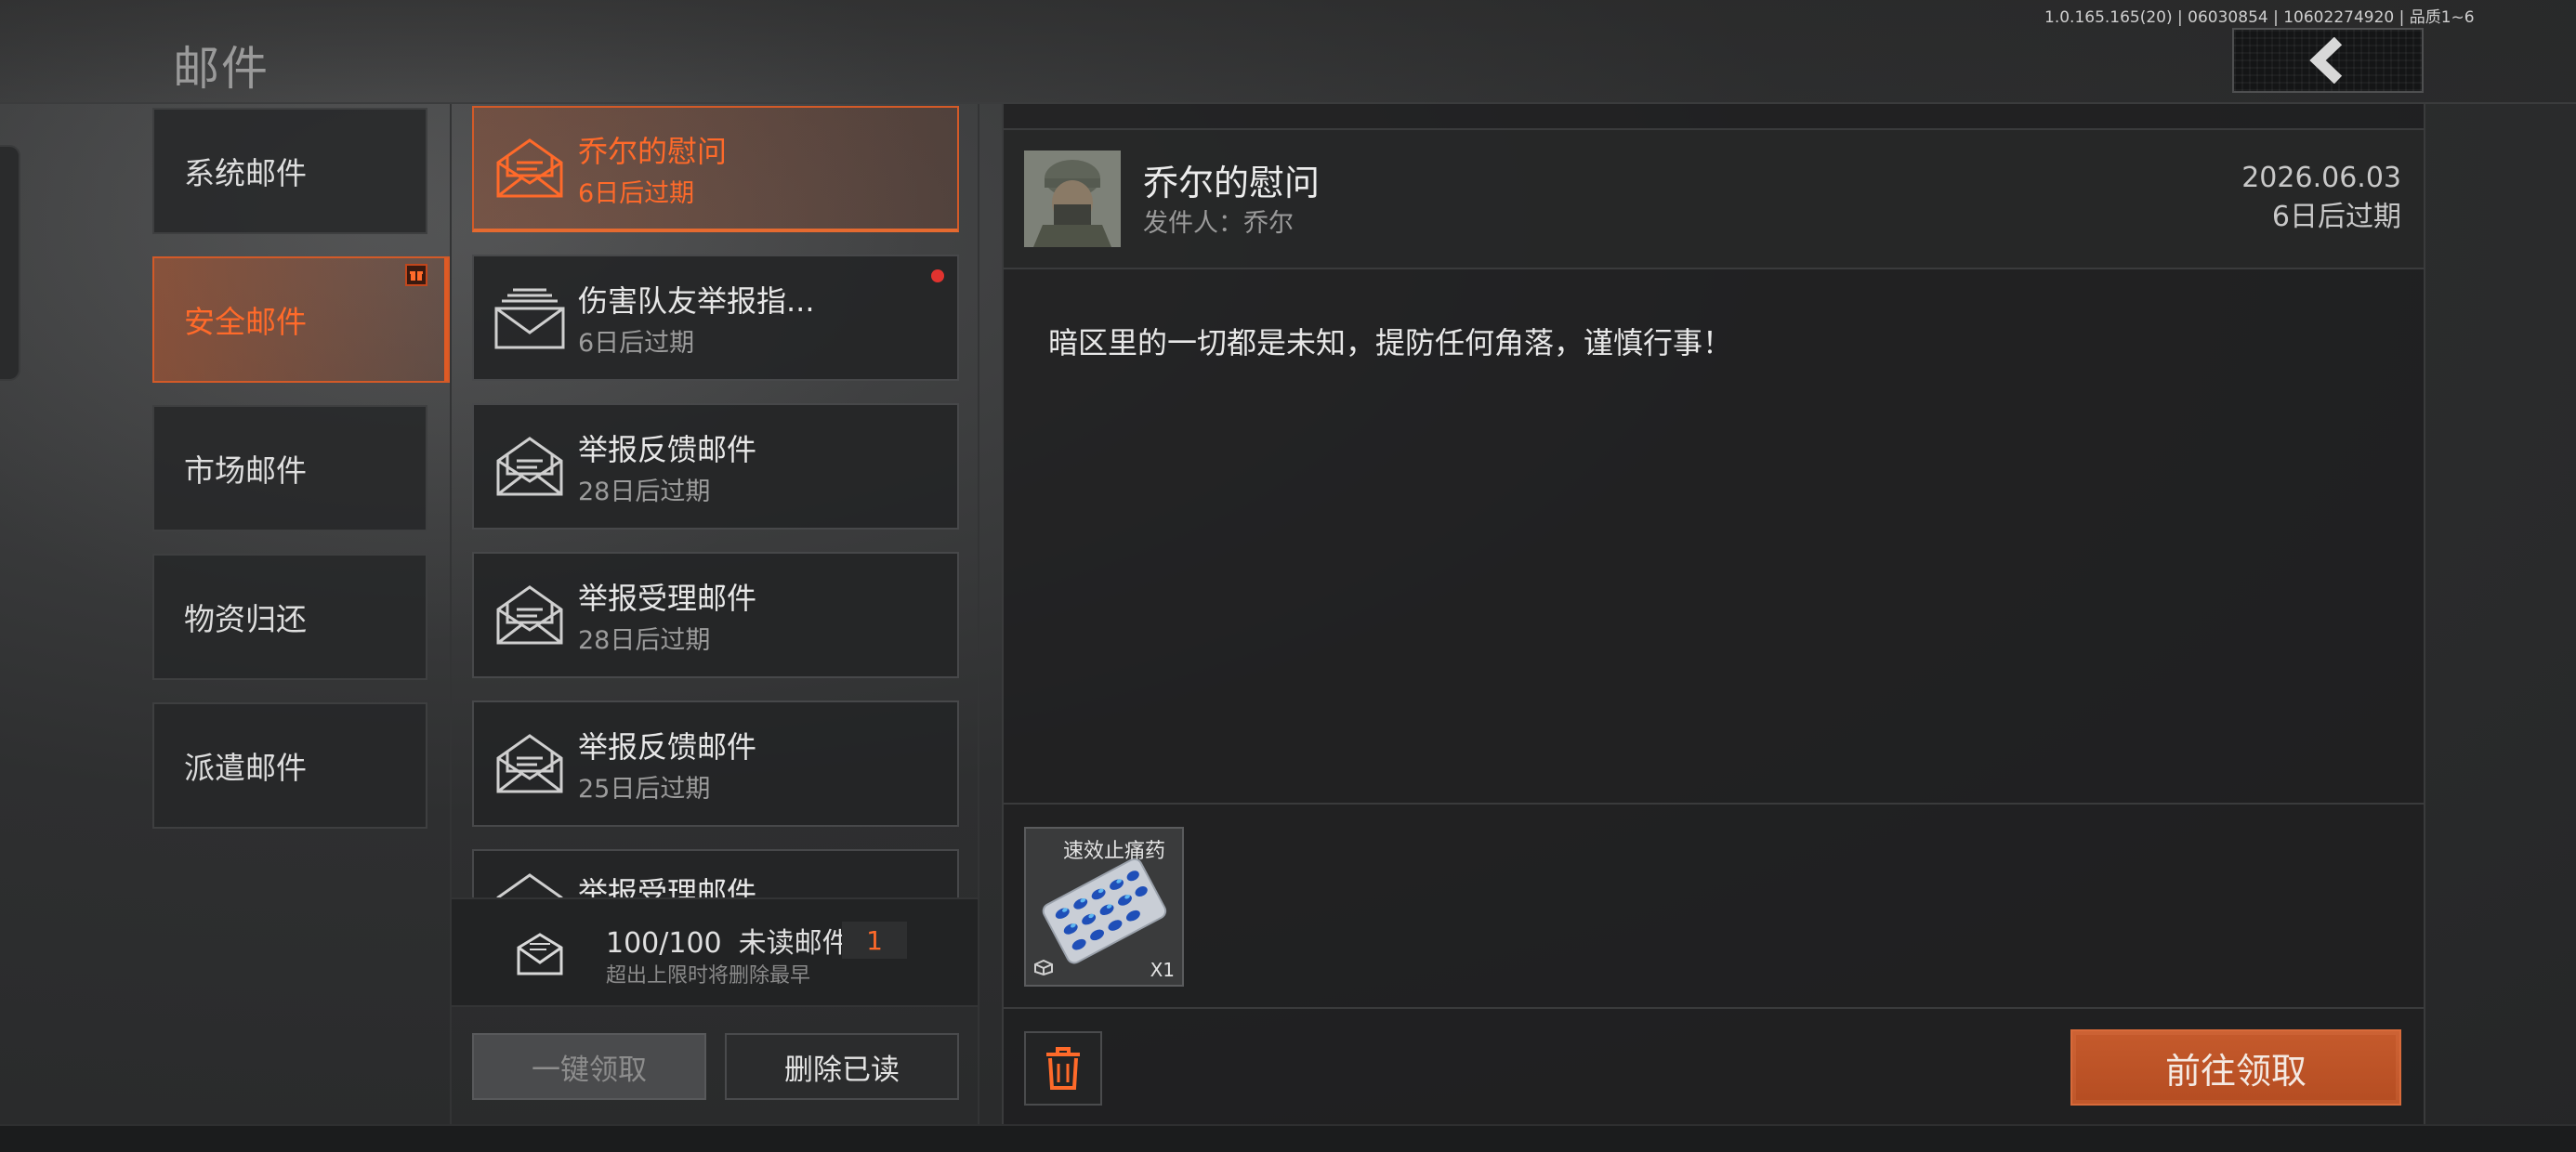 The width and height of the screenshot is (2576, 1152). I want to click on back-button, so click(2328, 60).